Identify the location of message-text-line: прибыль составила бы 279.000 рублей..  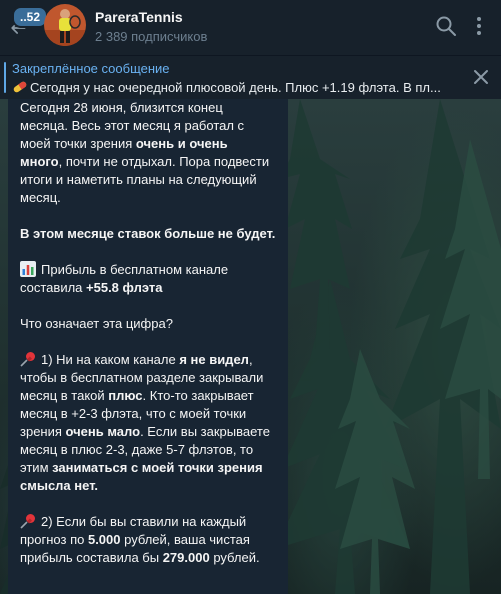
(140, 557).